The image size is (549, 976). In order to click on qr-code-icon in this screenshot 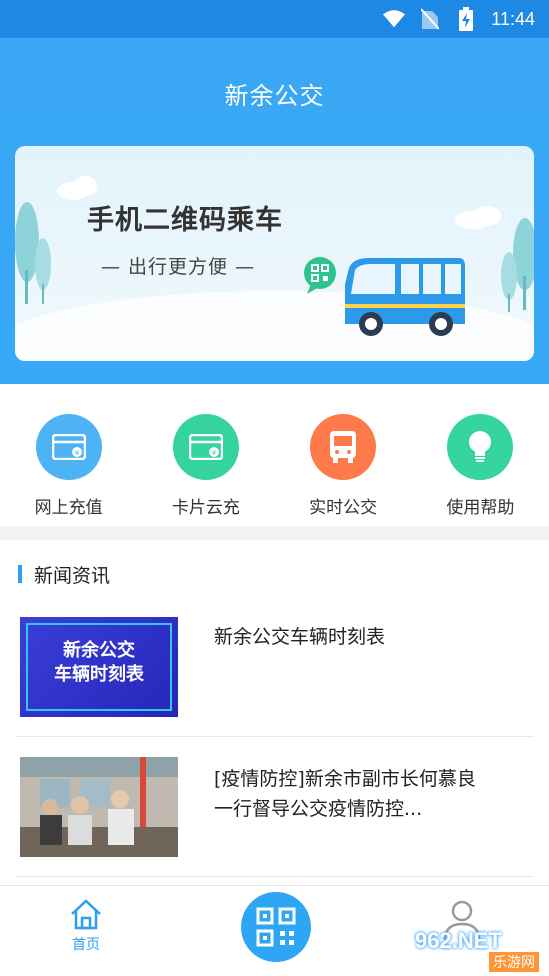, I will do `click(276, 927)`.